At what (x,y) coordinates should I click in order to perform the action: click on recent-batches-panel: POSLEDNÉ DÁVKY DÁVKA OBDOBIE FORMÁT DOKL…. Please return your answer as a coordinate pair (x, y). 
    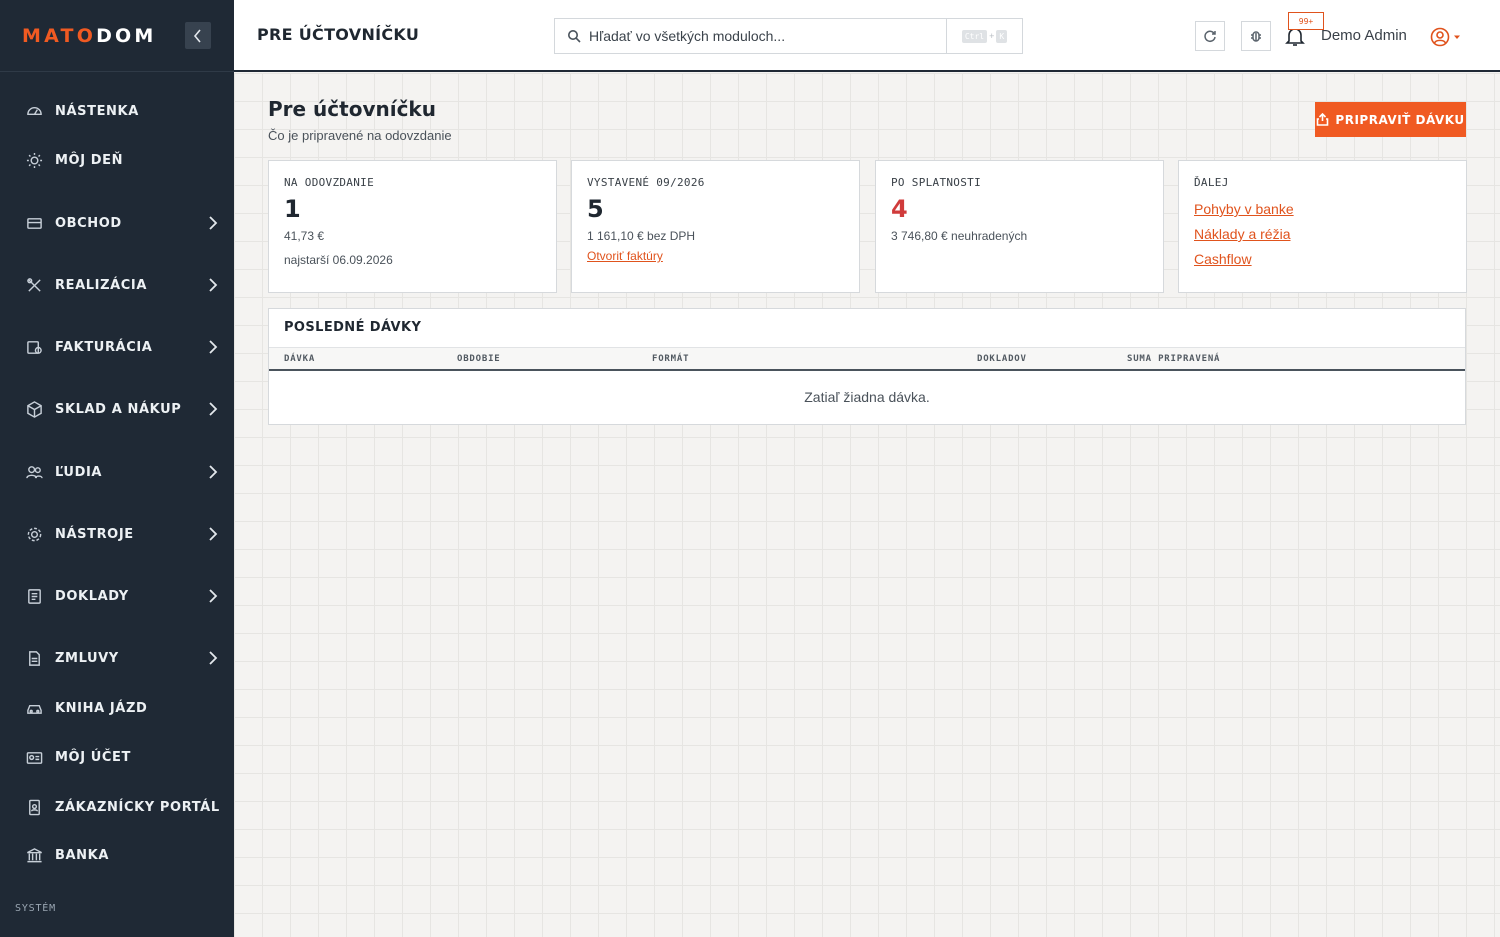
    Looking at the image, I should click on (867, 366).